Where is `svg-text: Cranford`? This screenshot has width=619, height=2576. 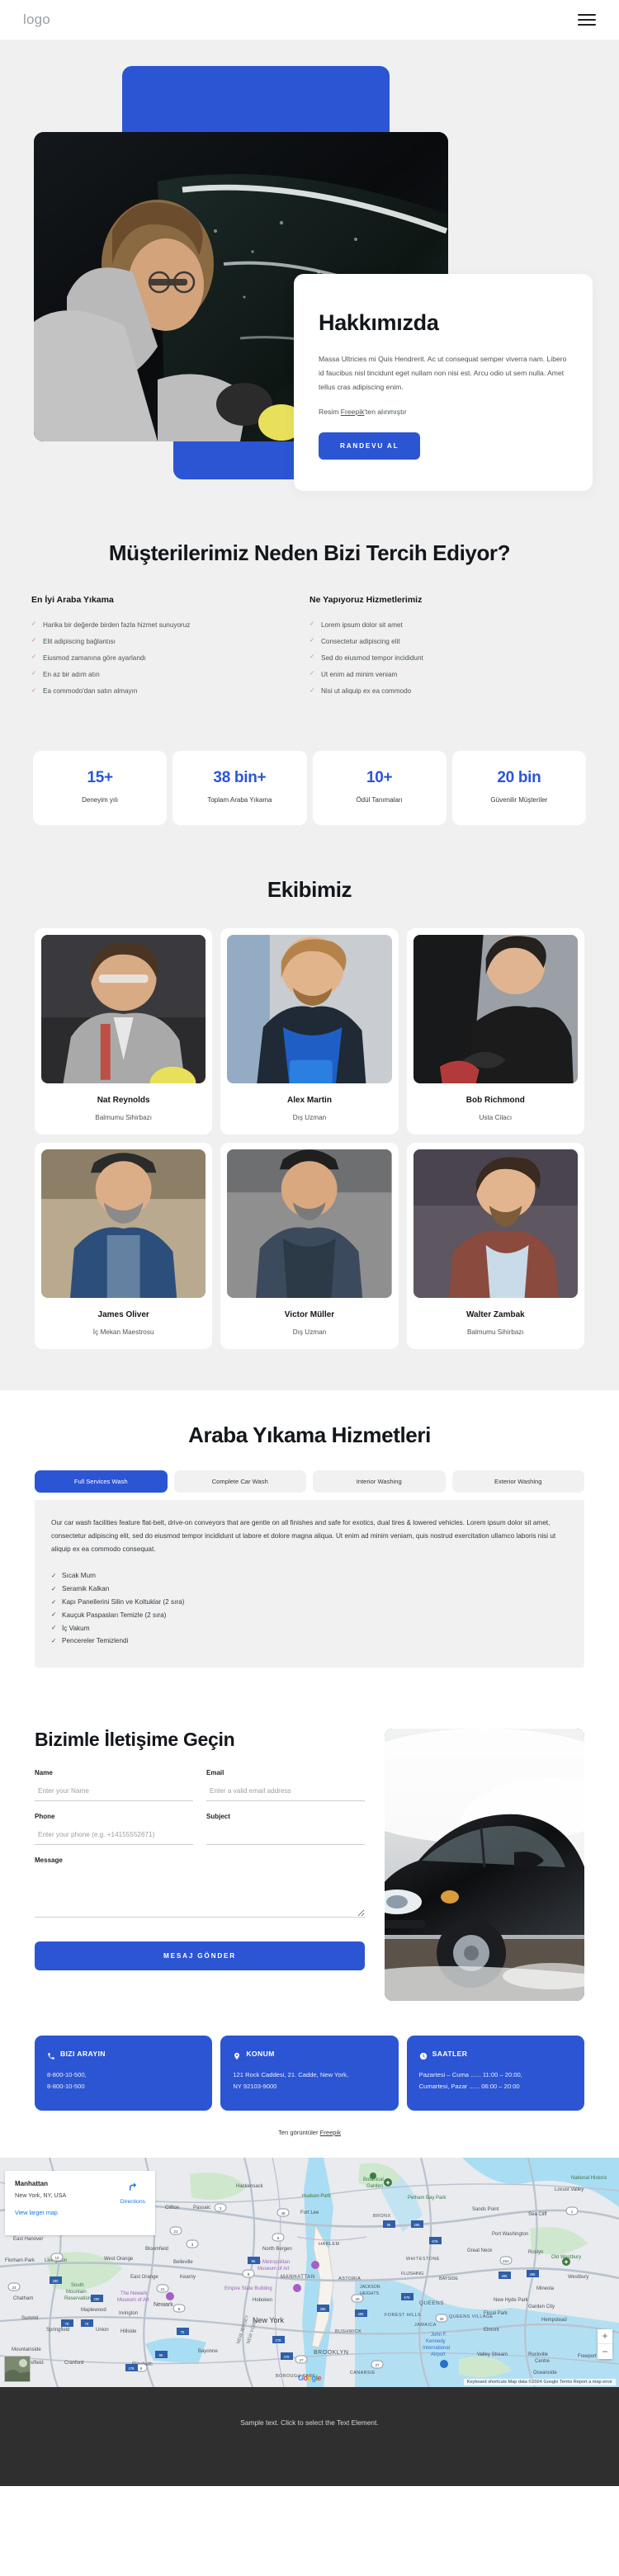
svg-text: Cranford is located at coordinates (73, 2363).